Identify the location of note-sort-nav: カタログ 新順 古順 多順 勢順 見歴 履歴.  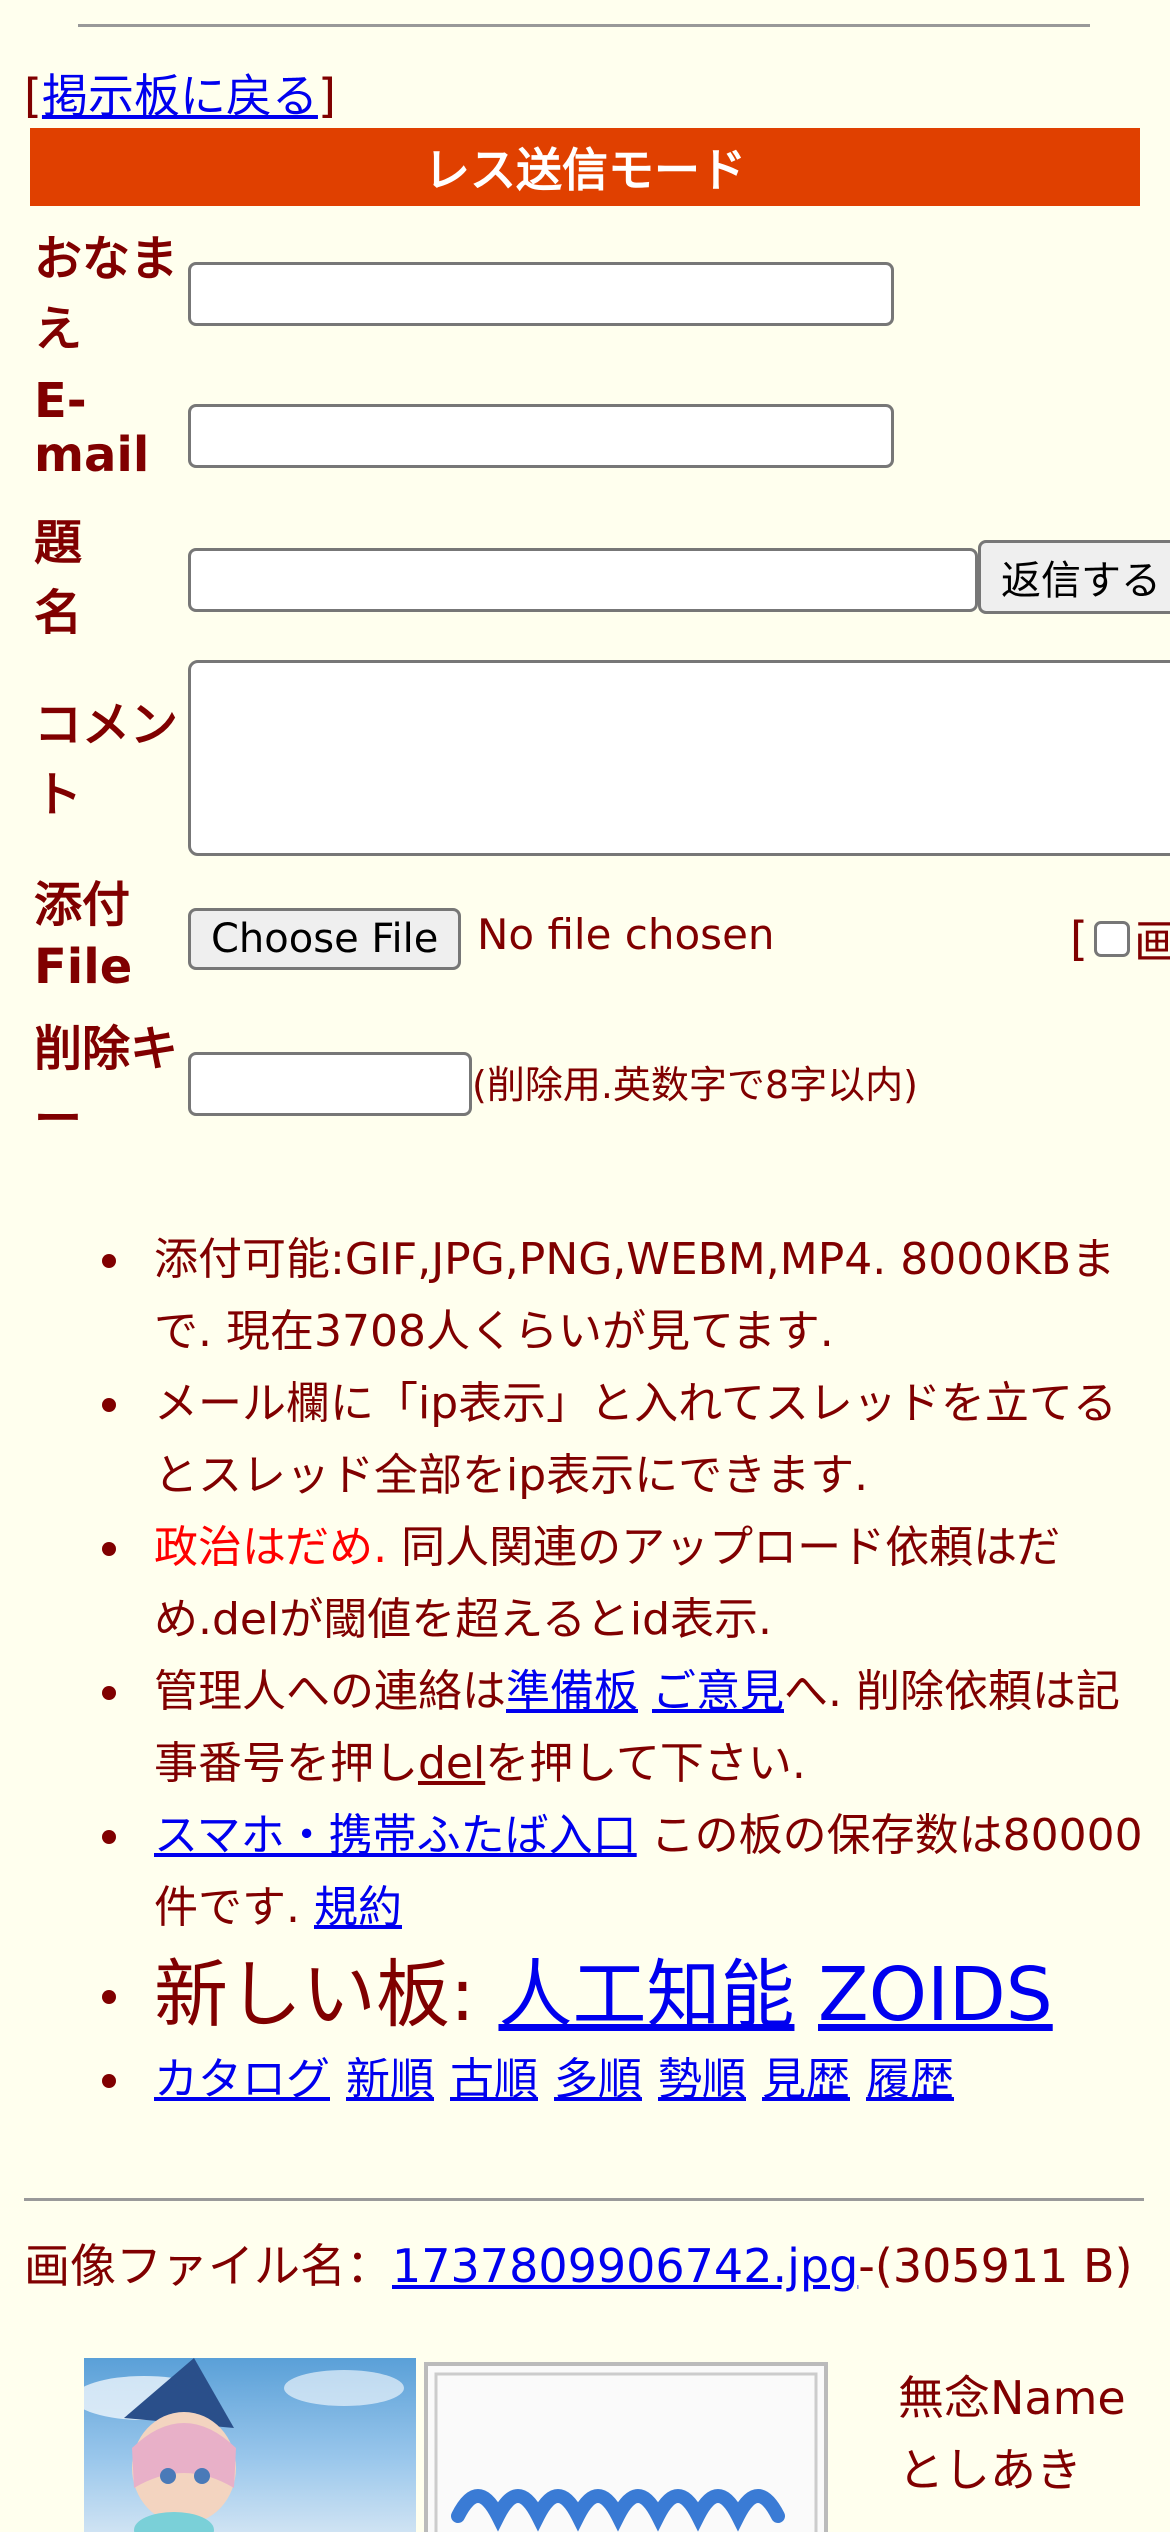
(575, 2080).